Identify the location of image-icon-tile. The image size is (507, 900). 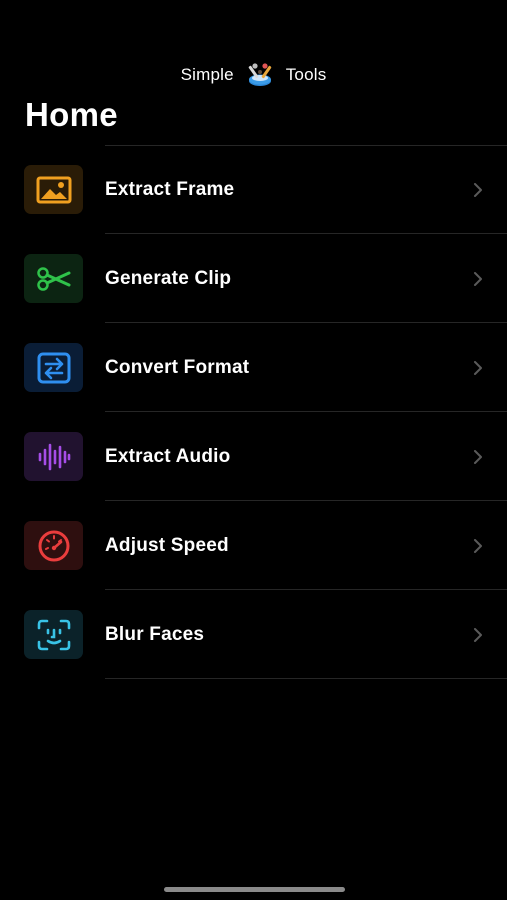
(53, 189).